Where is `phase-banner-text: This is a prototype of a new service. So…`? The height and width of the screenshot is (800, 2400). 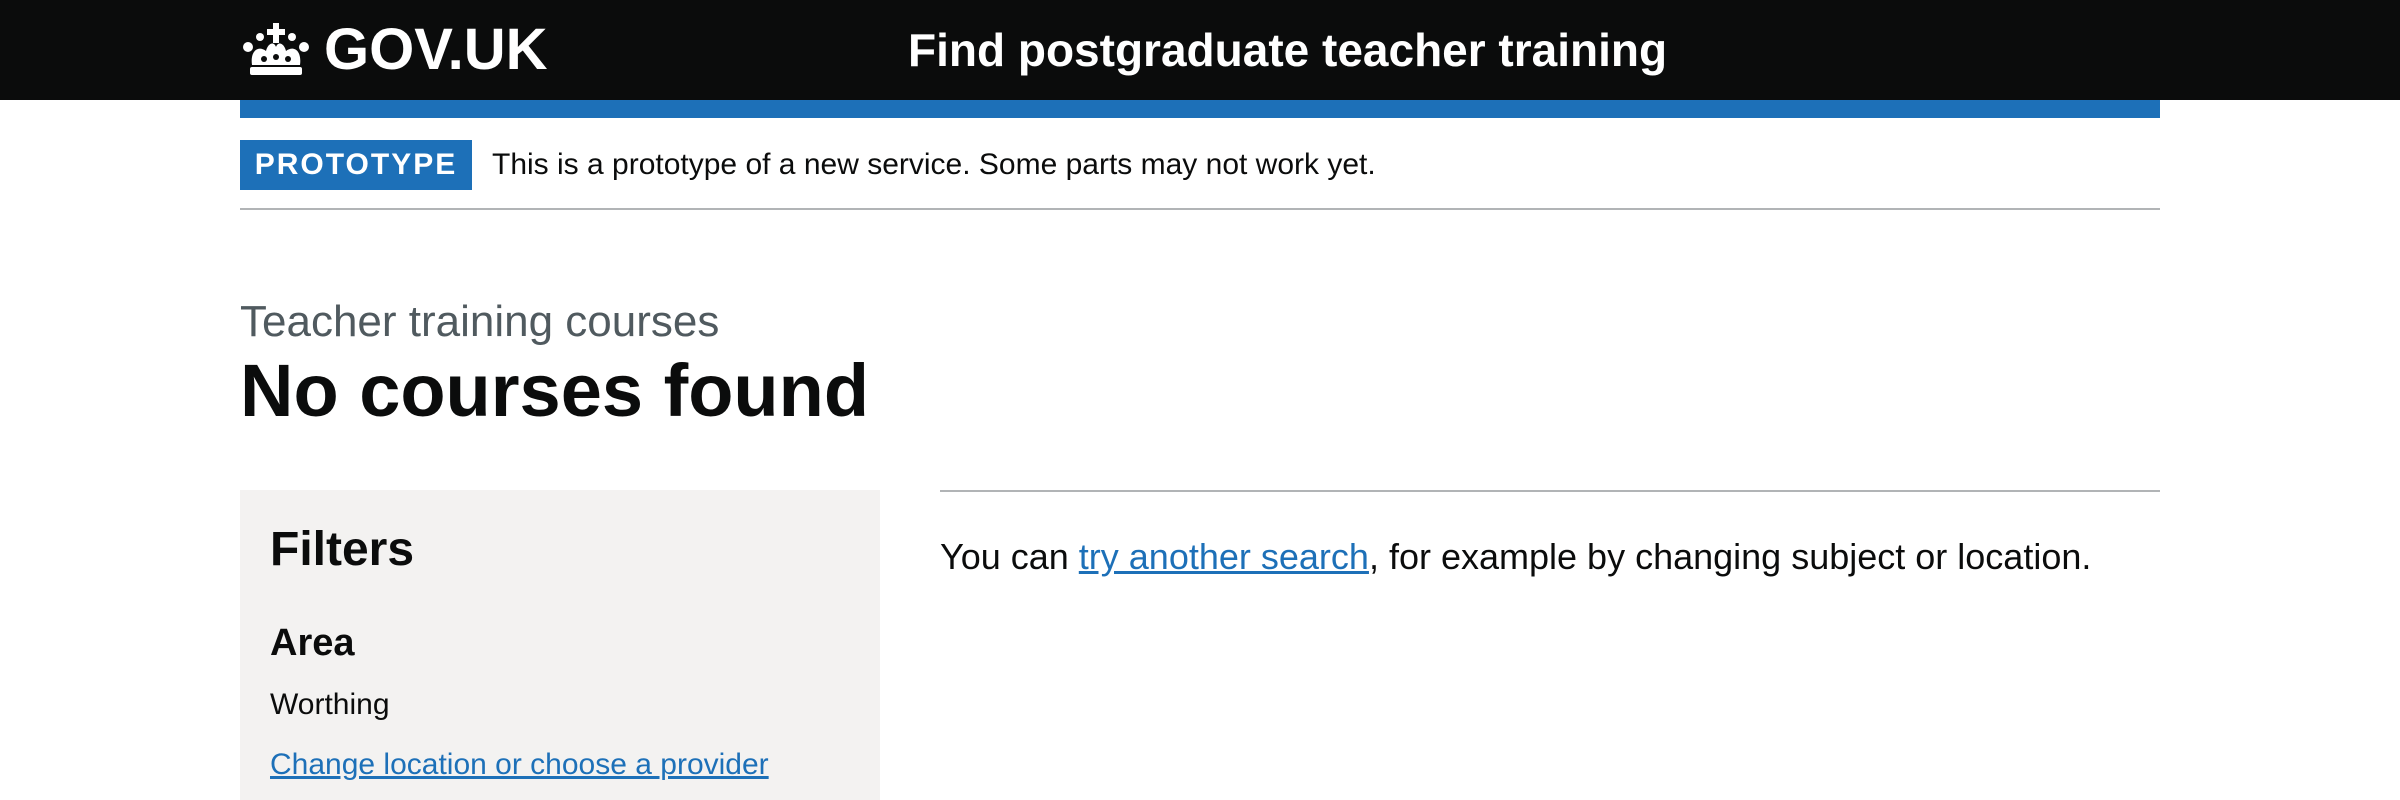
phase-banner-text: This is a prototype of a new service. So… is located at coordinates (934, 164).